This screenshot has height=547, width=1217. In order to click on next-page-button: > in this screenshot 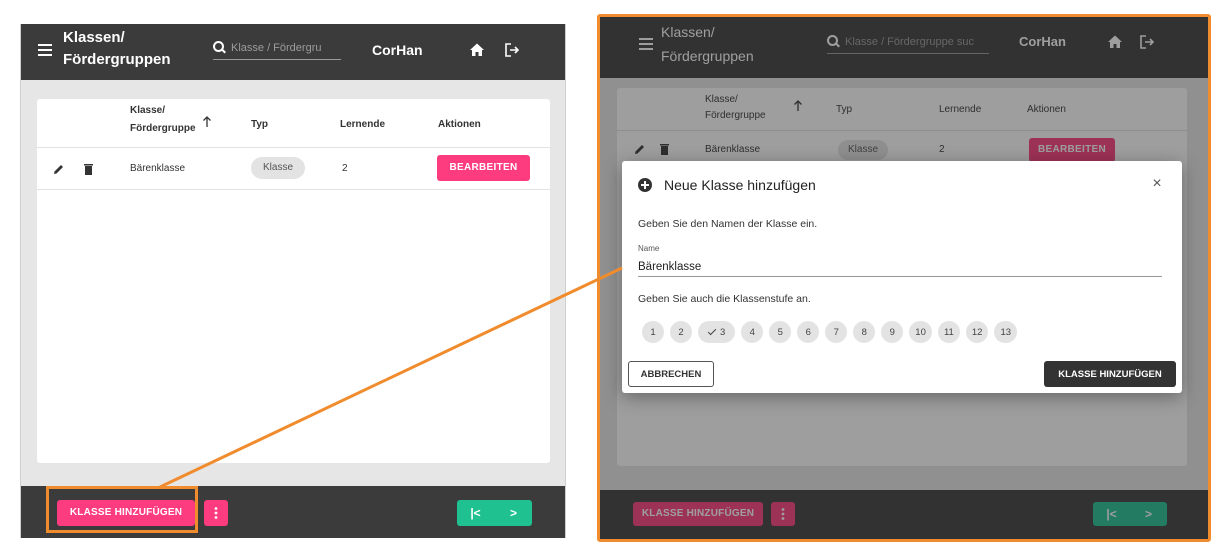, I will do `click(513, 513)`.